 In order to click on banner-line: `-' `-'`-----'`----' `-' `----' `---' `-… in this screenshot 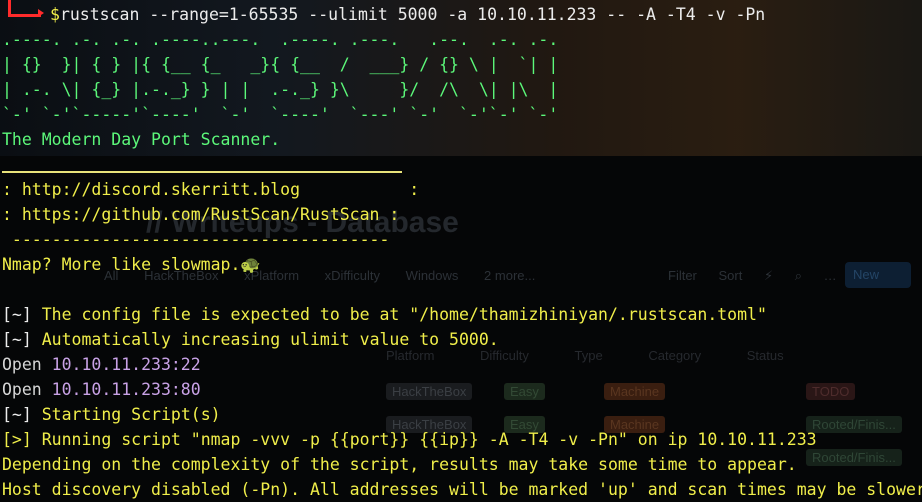, I will do `click(280, 114)`.